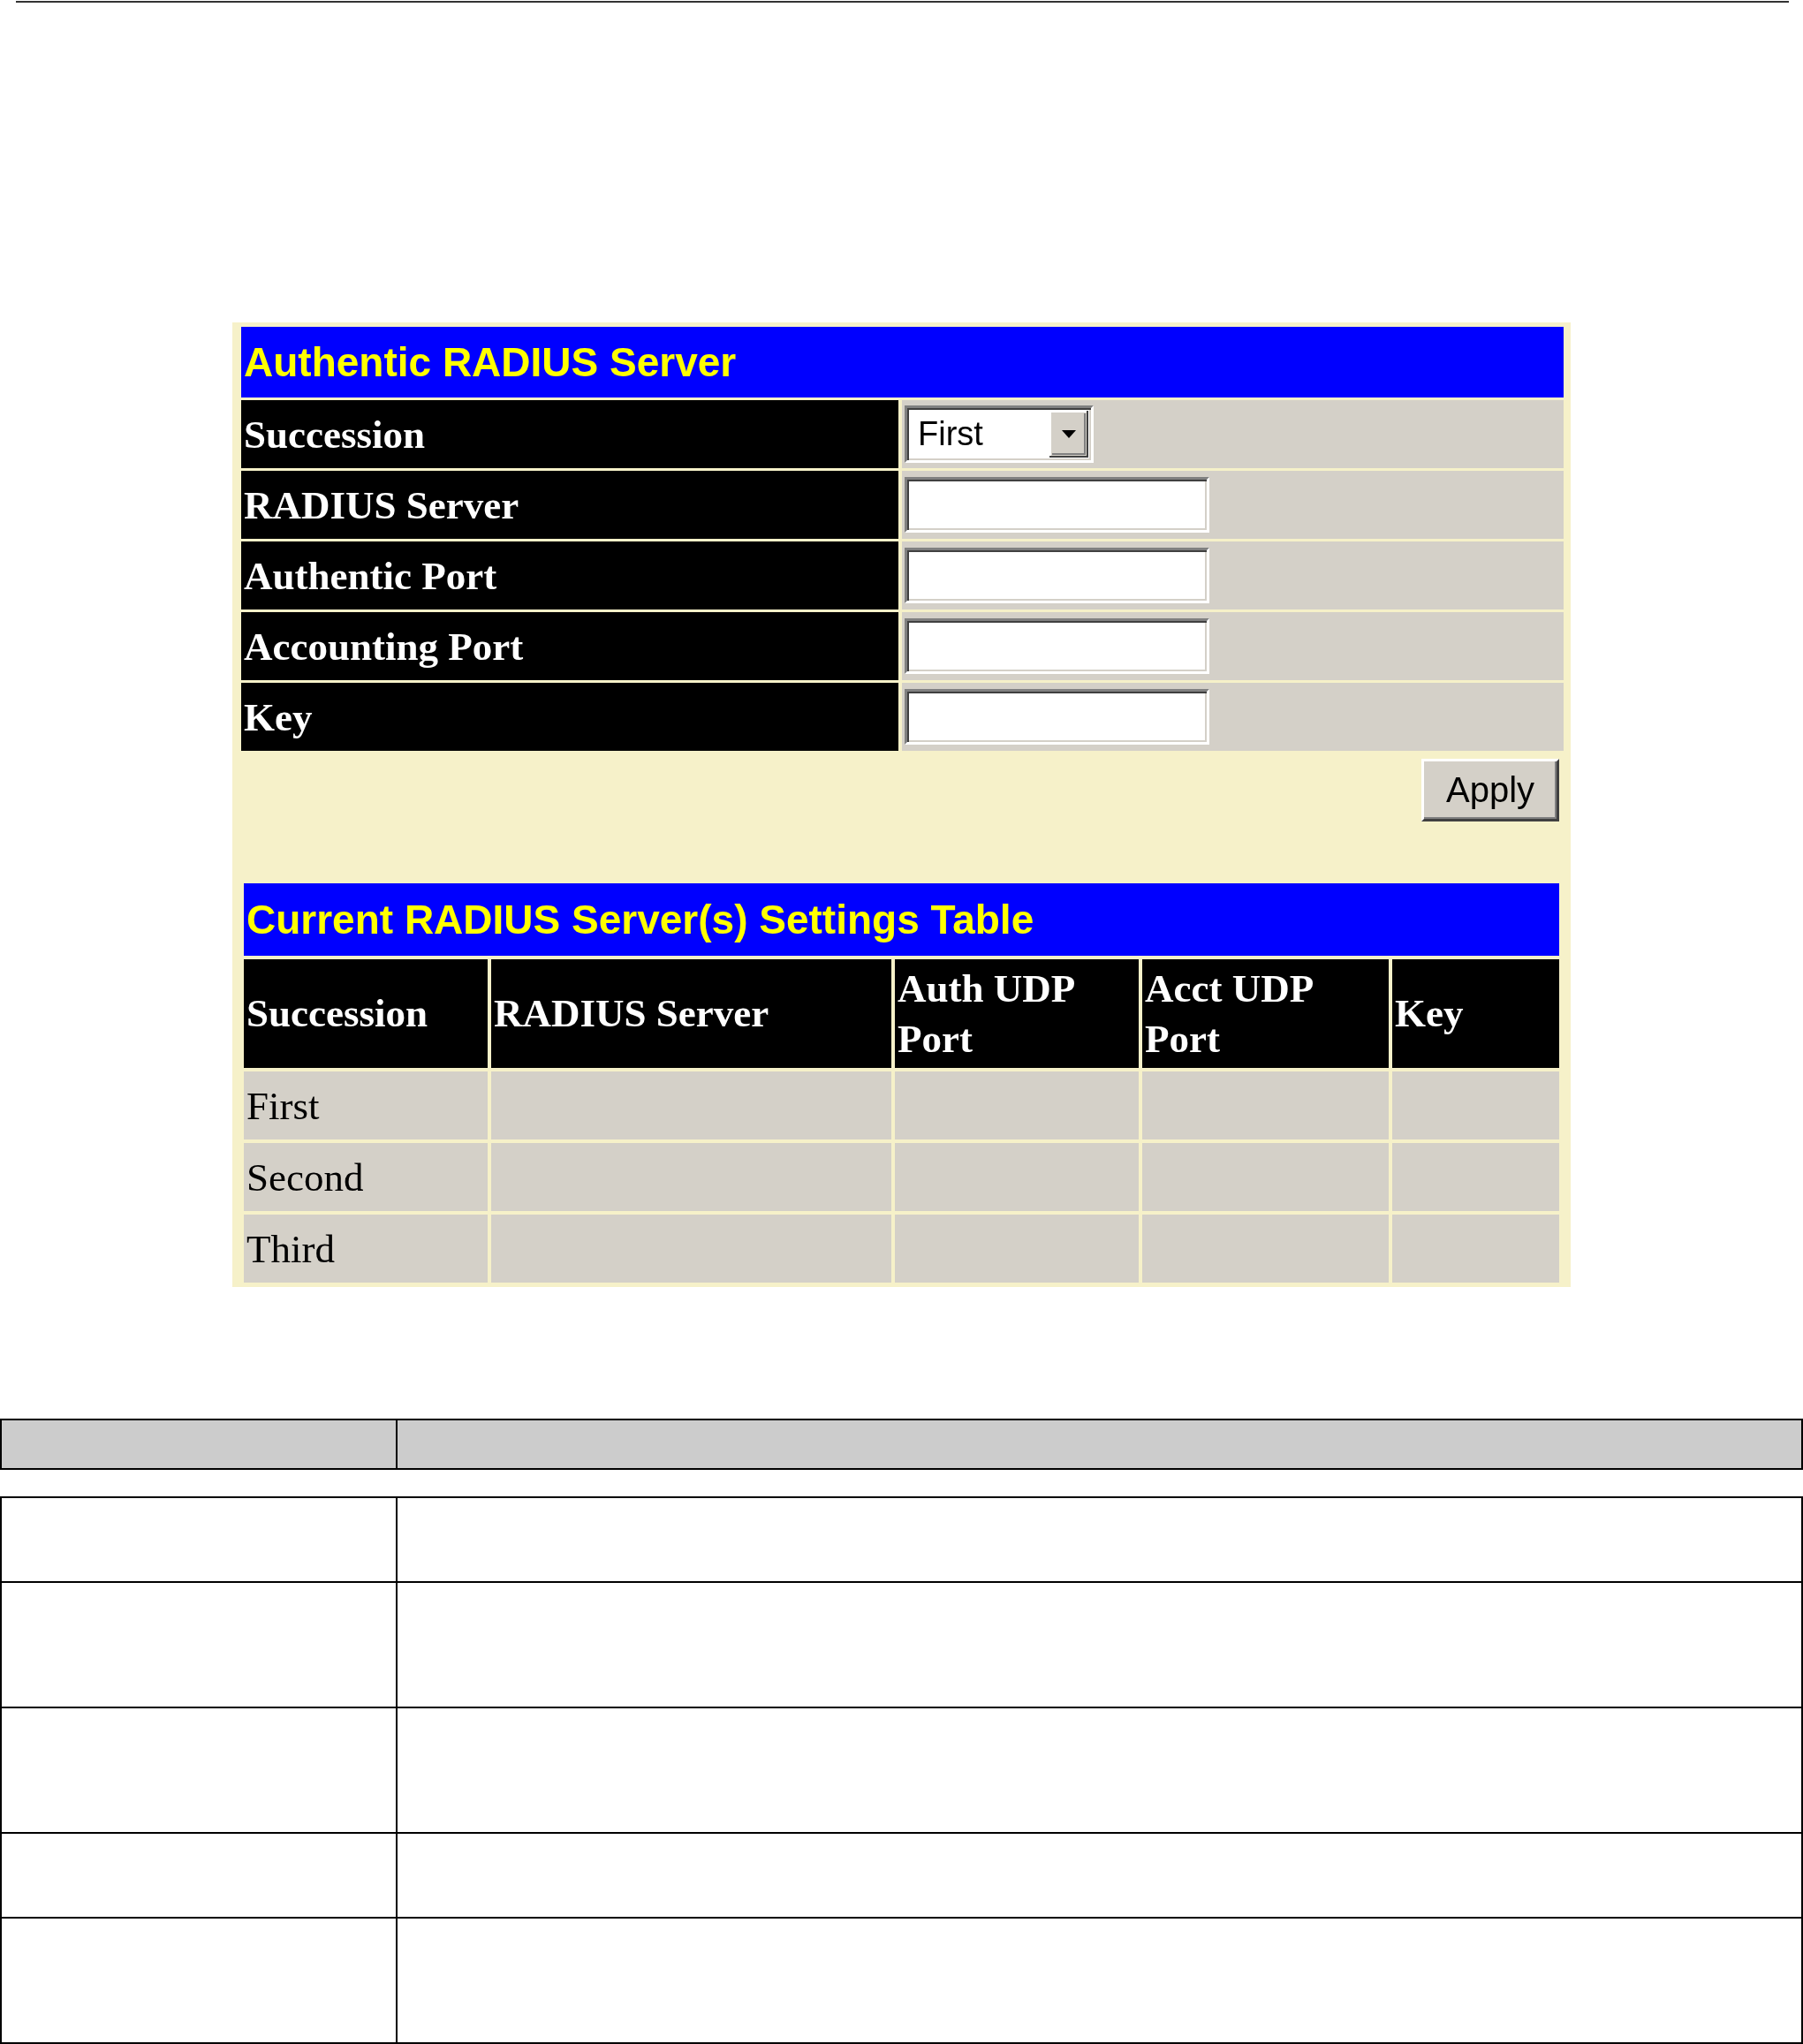 Image resolution: width=1803 pixels, height=2044 pixels. Describe the element at coordinates (902, 920) in the screenshot. I see `section-header: Current RADIUS Server(s) Settings Table` at that location.